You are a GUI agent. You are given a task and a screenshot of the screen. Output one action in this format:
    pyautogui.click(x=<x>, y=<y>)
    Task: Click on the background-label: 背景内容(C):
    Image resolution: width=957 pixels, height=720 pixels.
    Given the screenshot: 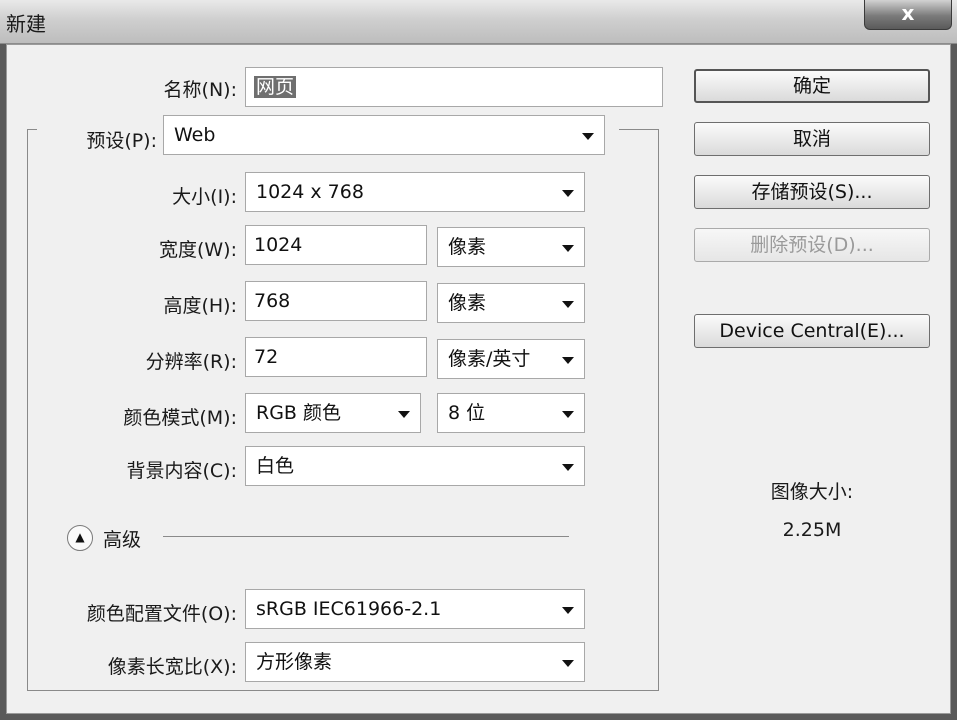 What is the action you would take?
    pyautogui.click(x=182, y=471)
    